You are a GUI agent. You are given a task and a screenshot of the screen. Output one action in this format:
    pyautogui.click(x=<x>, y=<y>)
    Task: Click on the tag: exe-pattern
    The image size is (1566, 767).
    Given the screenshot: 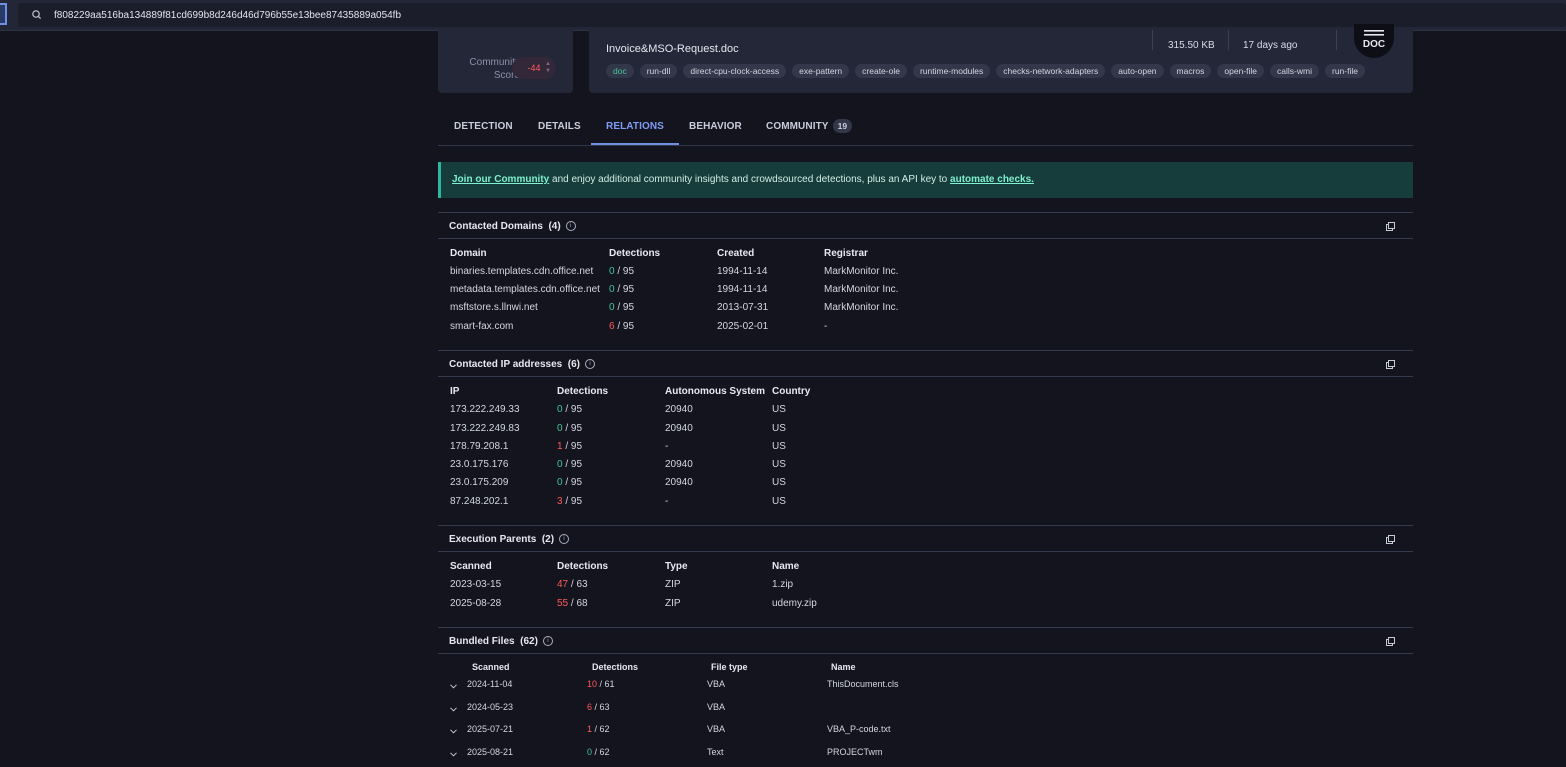 What is the action you would take?
    pyautogui.click(x=821, y=71)
    